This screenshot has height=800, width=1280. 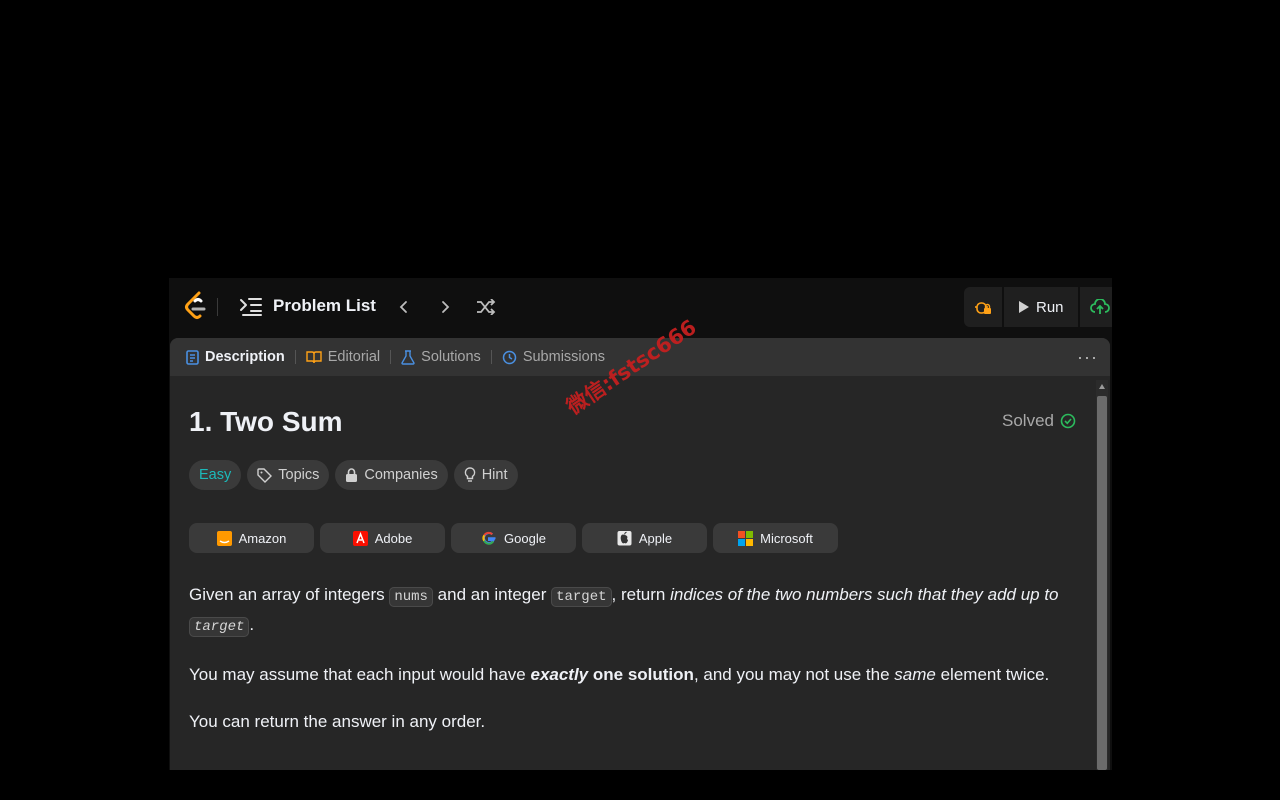 I want to click on topics-label: Topics, so click(x=299, y=475).